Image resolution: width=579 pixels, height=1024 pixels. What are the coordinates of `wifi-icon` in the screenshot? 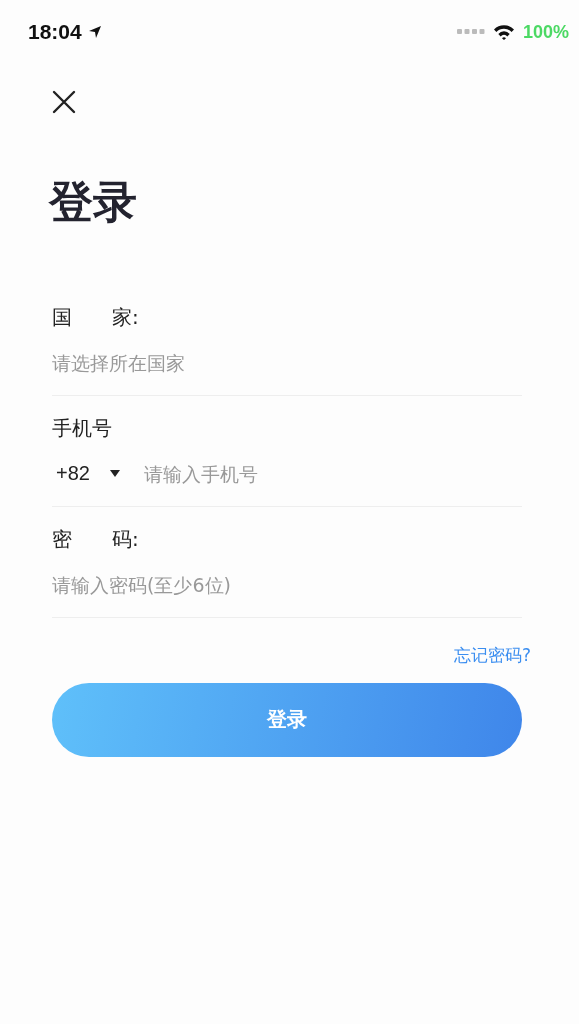 It's located at (503, 32).